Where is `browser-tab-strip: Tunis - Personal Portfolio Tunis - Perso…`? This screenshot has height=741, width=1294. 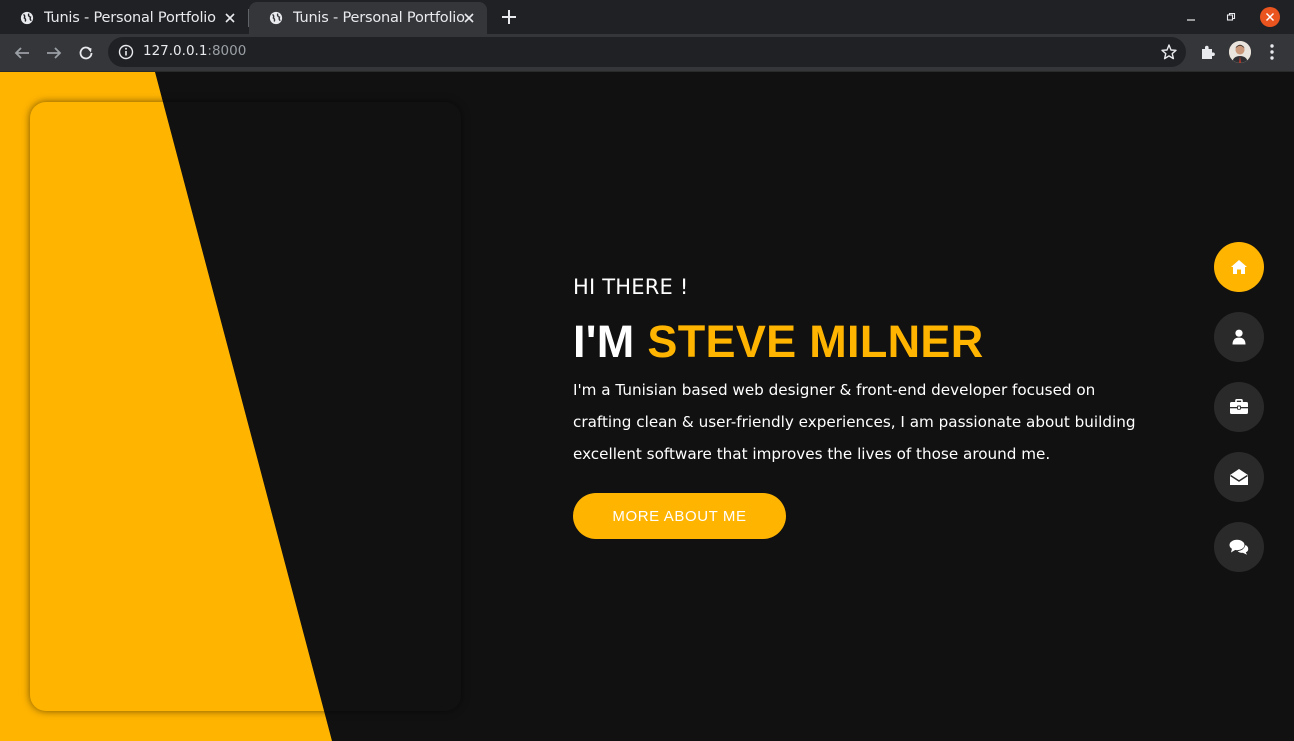 browser-tab-strip: Tunis - Personal Portfolio Tunis - Perso… is located at coordinates (647, 17).